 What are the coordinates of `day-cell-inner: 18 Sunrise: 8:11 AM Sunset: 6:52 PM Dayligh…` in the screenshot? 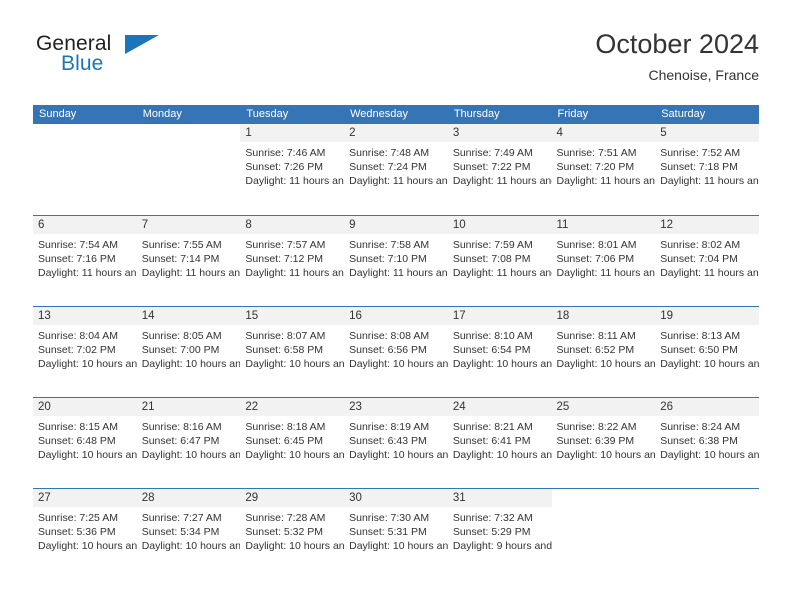 It's located at (603, 352).